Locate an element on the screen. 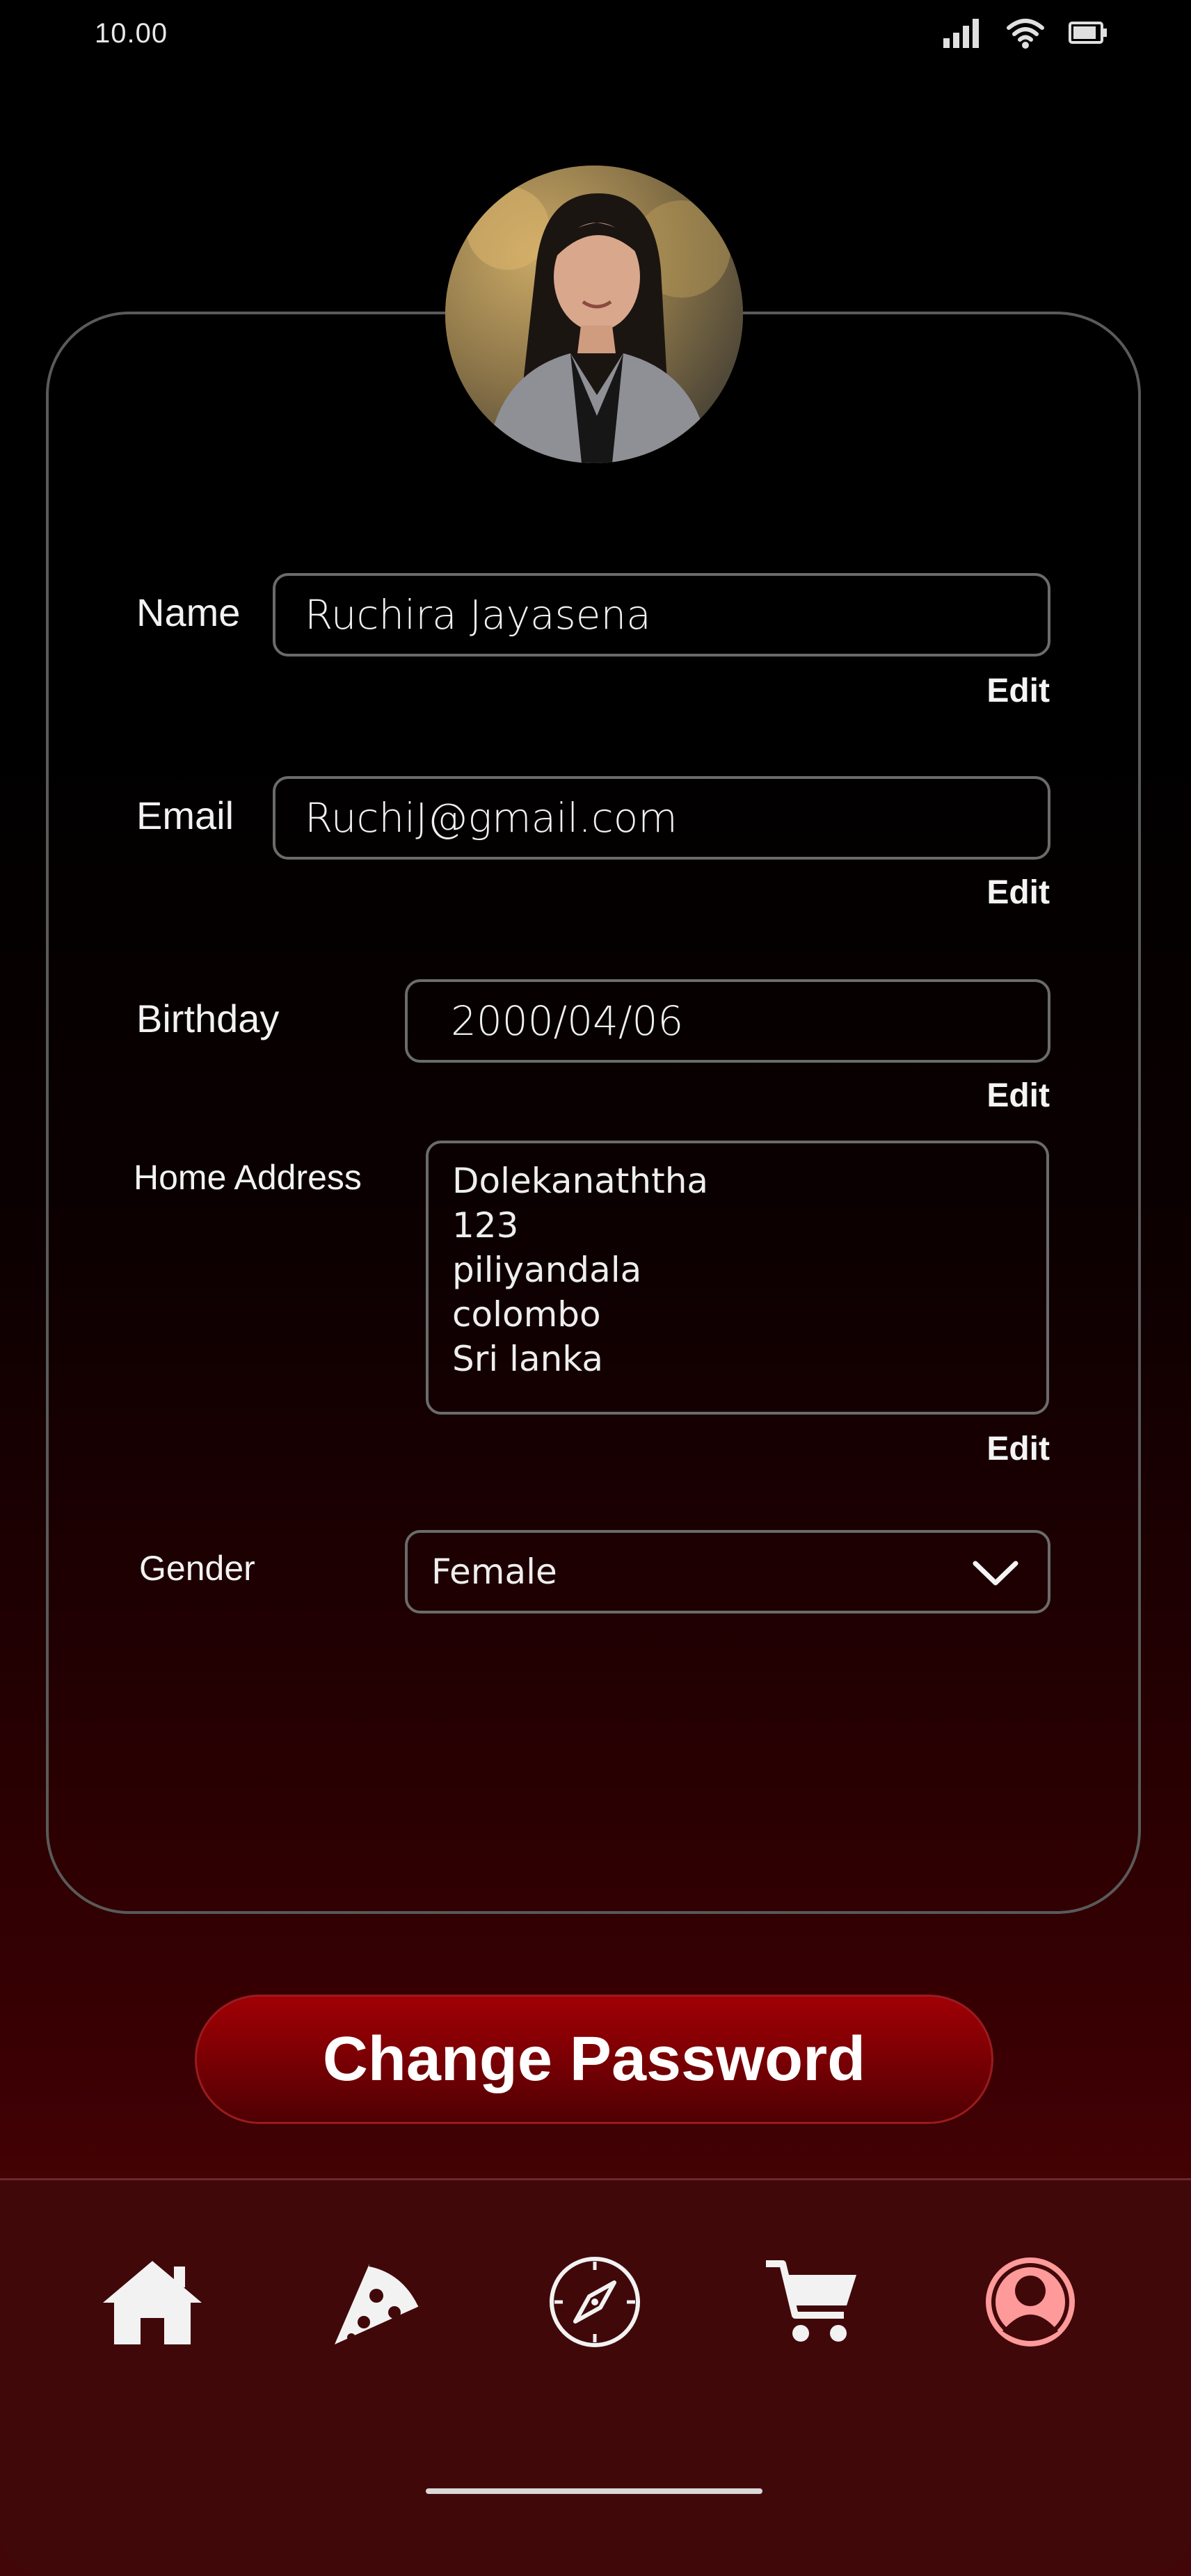 The width and height of the screenshot is (1191, 2576). home-icon is located at coordinates (152, 2302).